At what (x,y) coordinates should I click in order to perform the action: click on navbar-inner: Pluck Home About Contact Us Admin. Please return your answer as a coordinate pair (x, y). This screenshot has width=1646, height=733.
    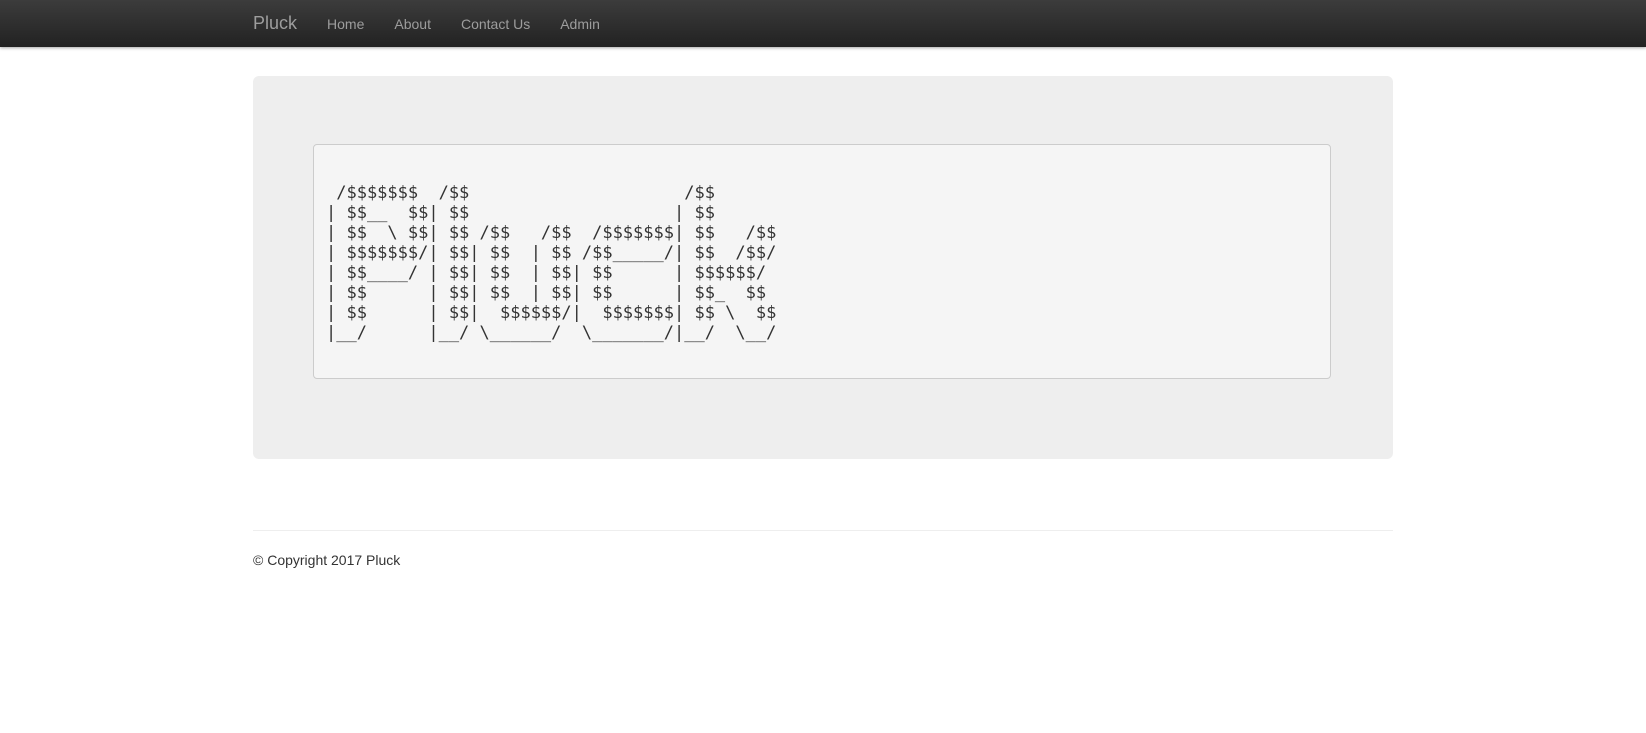
    Looking at the image, I should click on (441, 23).